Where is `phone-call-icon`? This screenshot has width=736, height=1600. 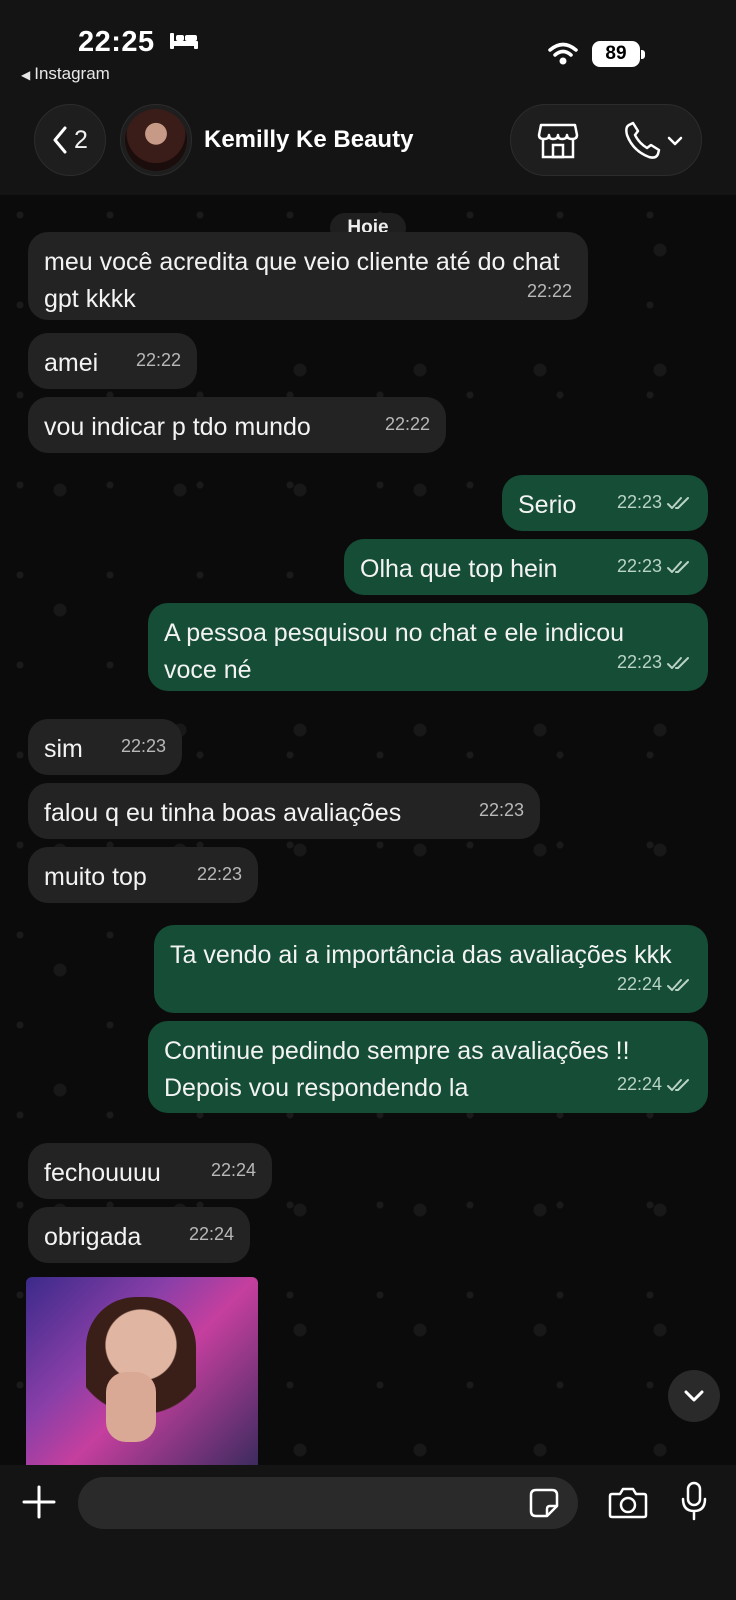 phone-call-icon is located at coordinates (655, 141).